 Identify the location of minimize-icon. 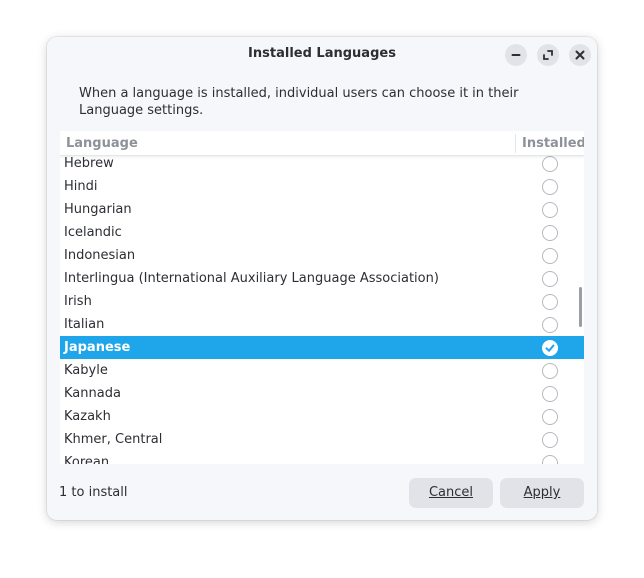
(516, 55).